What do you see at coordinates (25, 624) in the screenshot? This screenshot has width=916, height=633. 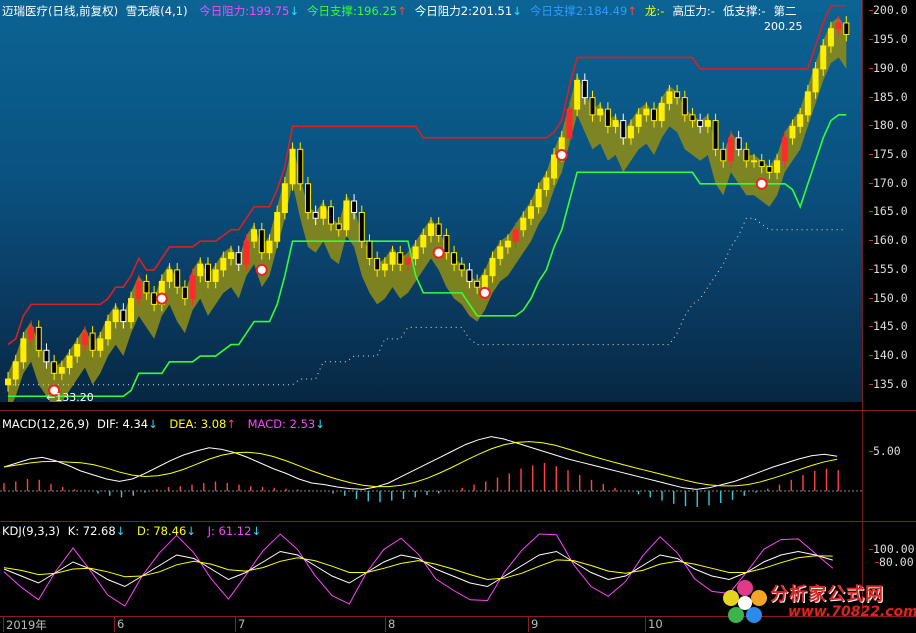 I see `date-label: 2019年` at bounding box center [25, 624].